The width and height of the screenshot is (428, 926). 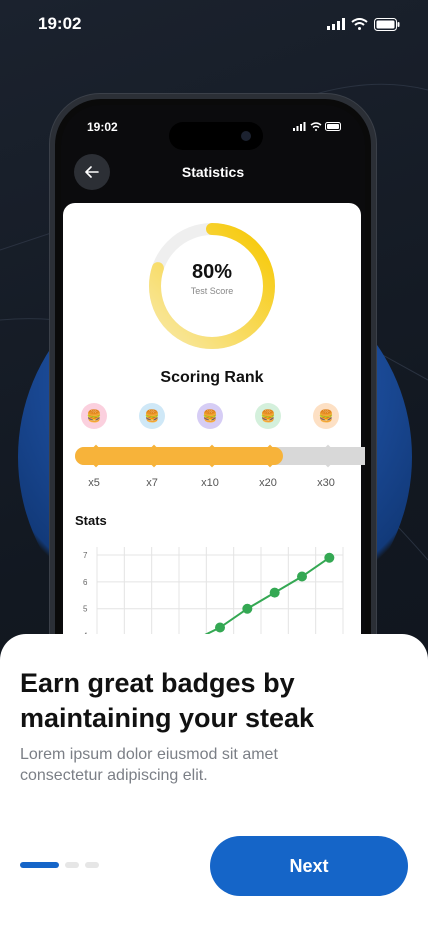 I want to click on rank-level-label: x10, so click(x=210, y=483).